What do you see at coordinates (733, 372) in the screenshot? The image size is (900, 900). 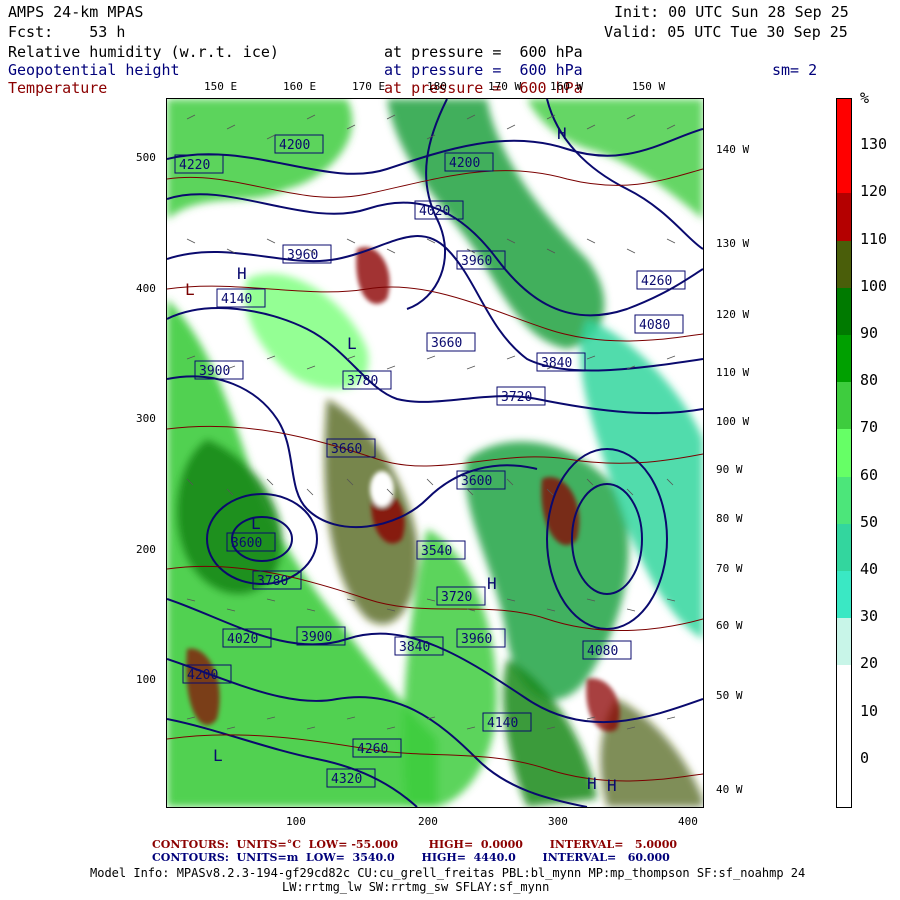 I see `lon-label-right: 110 W` at bounding box center [733, 372].